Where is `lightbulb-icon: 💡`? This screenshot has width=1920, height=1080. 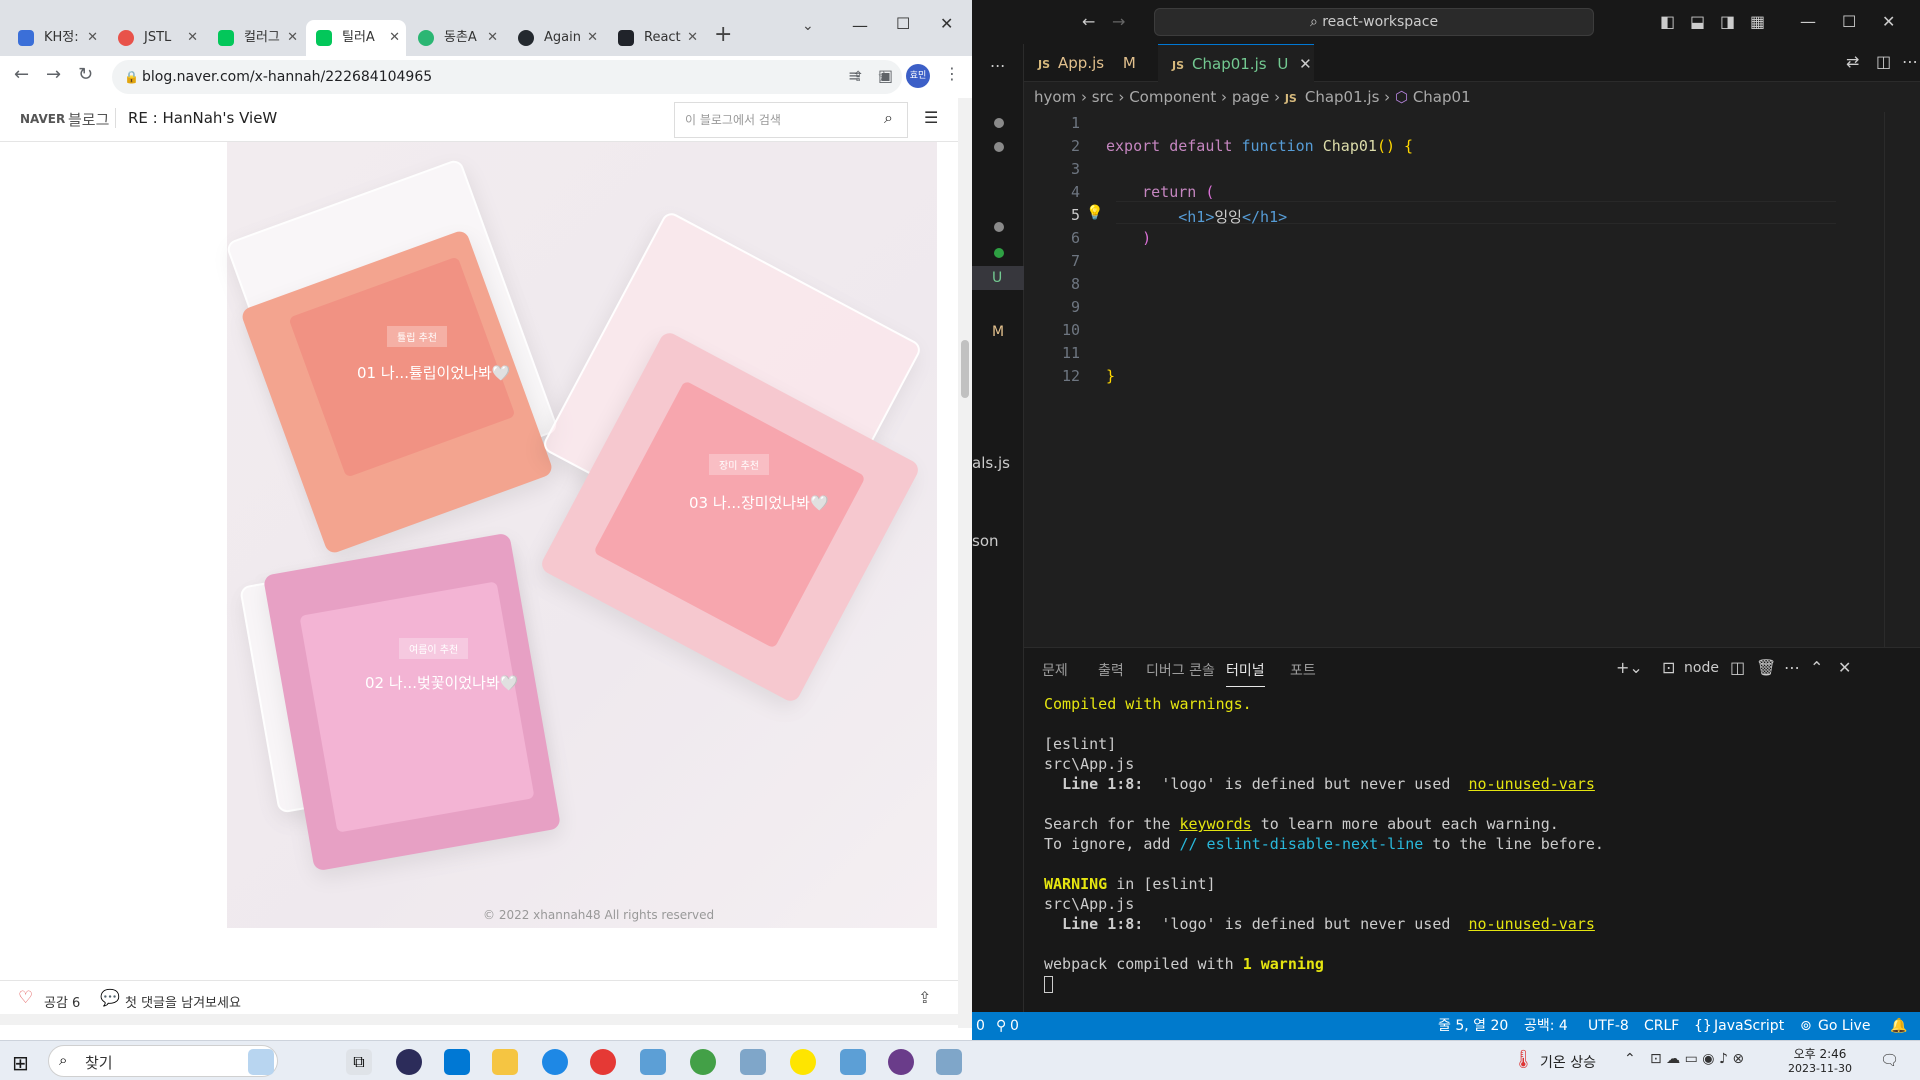
lightbulb-icon: 💡 is located at coordinates (1094, 213).